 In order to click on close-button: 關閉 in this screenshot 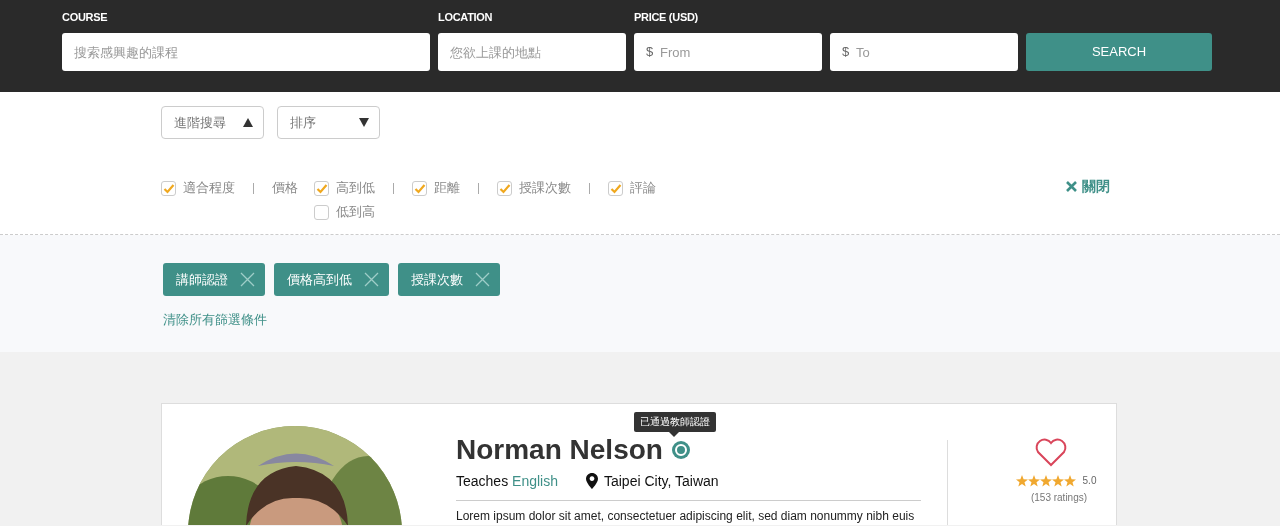, I will do `click(1088, 186)`.